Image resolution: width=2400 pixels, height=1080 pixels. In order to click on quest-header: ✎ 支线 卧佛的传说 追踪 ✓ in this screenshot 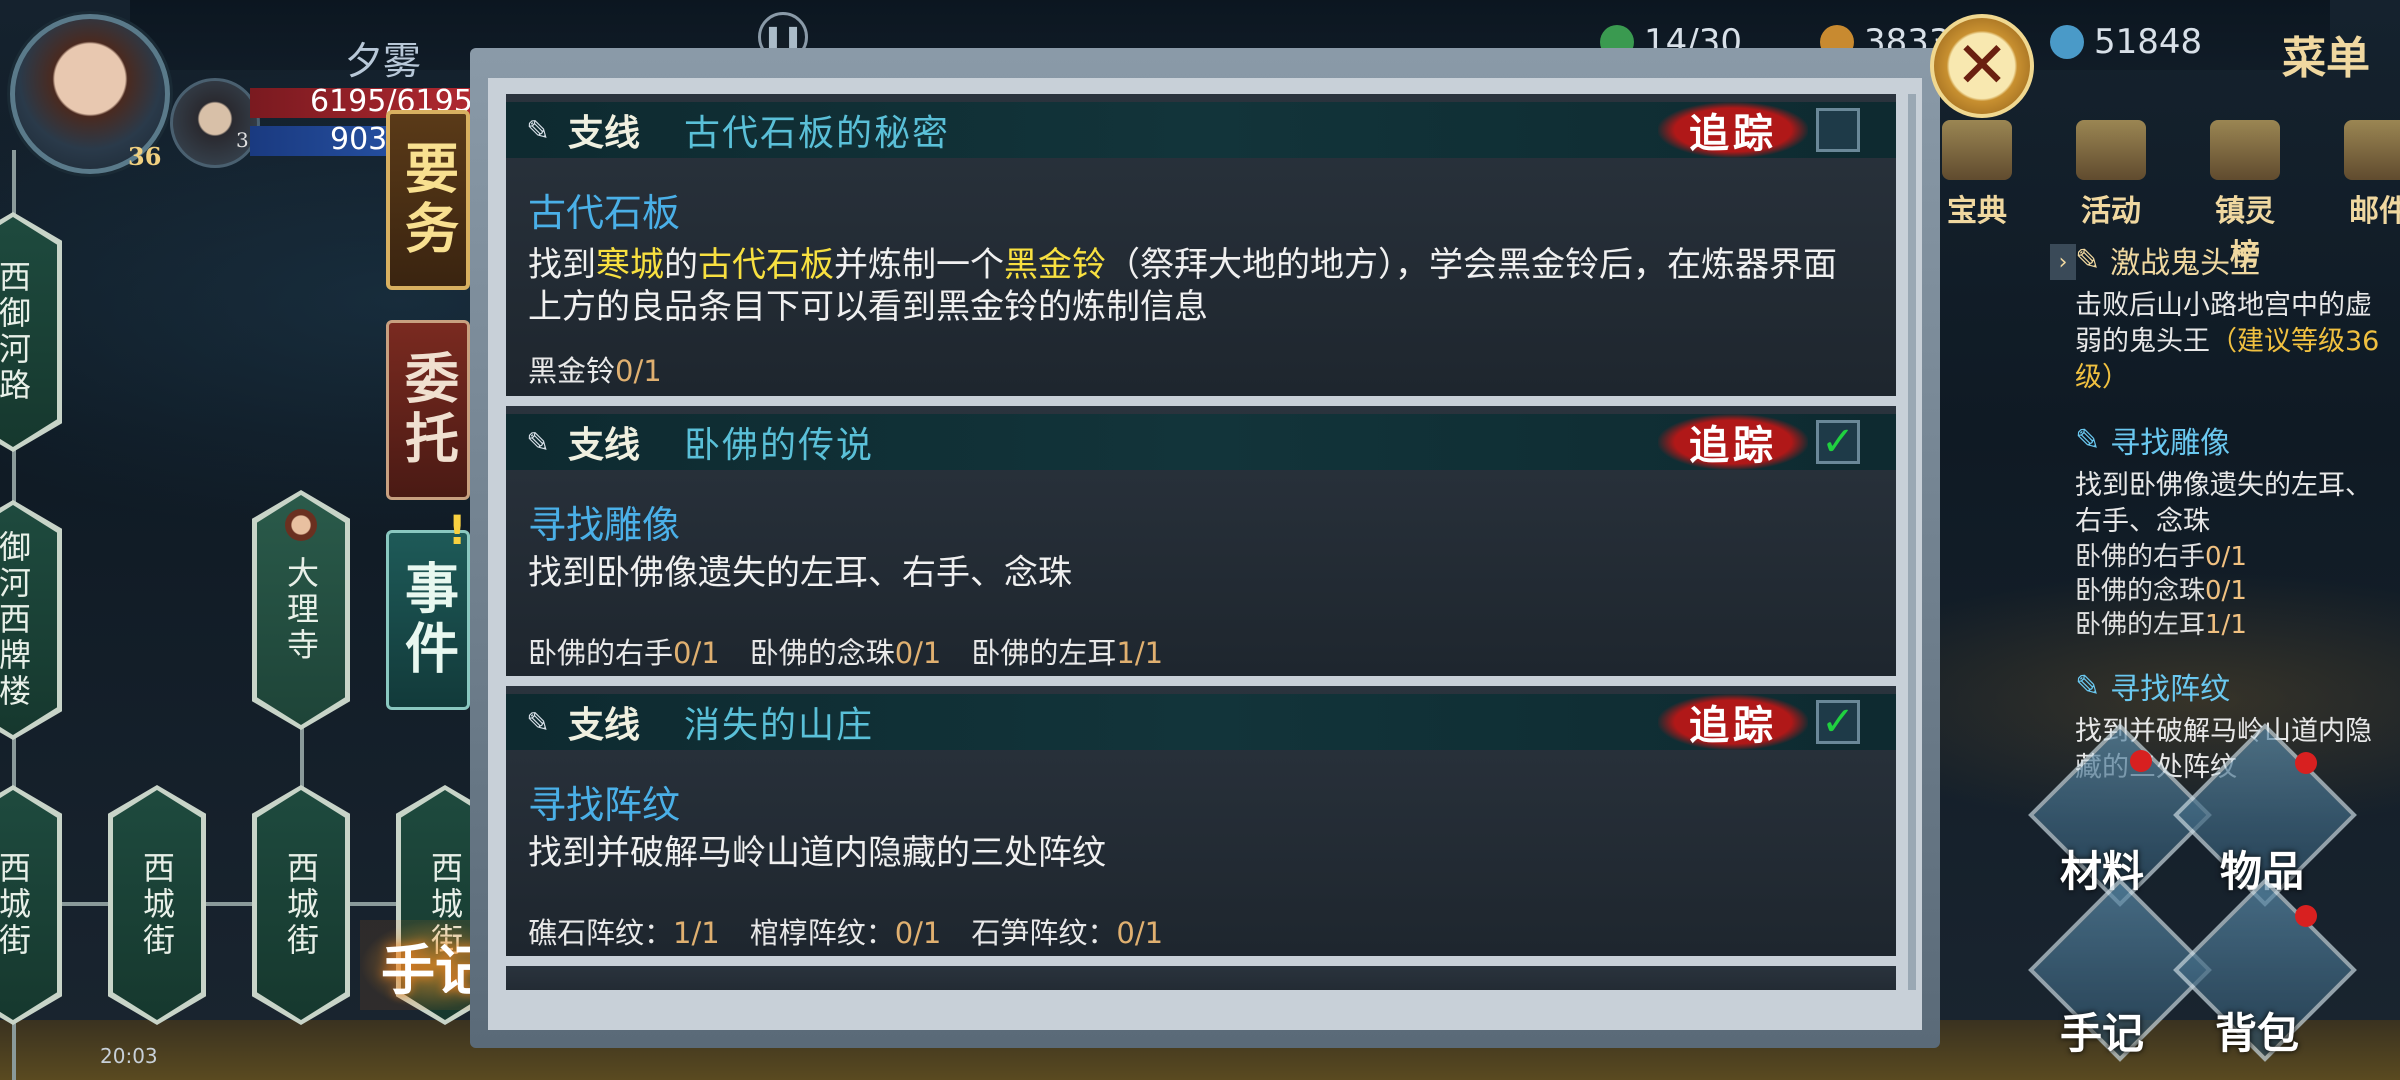, I will do `click(1201, 442)`.